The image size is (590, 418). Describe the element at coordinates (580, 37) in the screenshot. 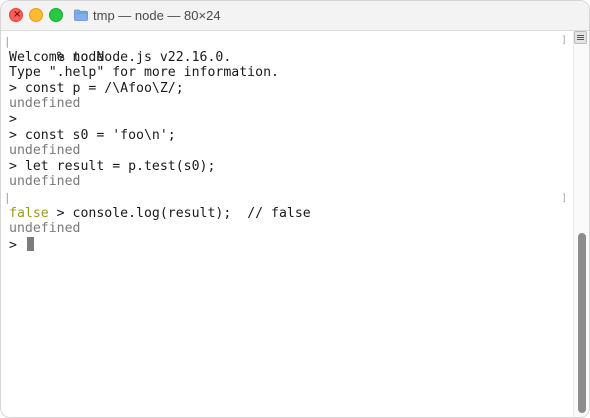

I see `scroll-menu-icon` at that location.